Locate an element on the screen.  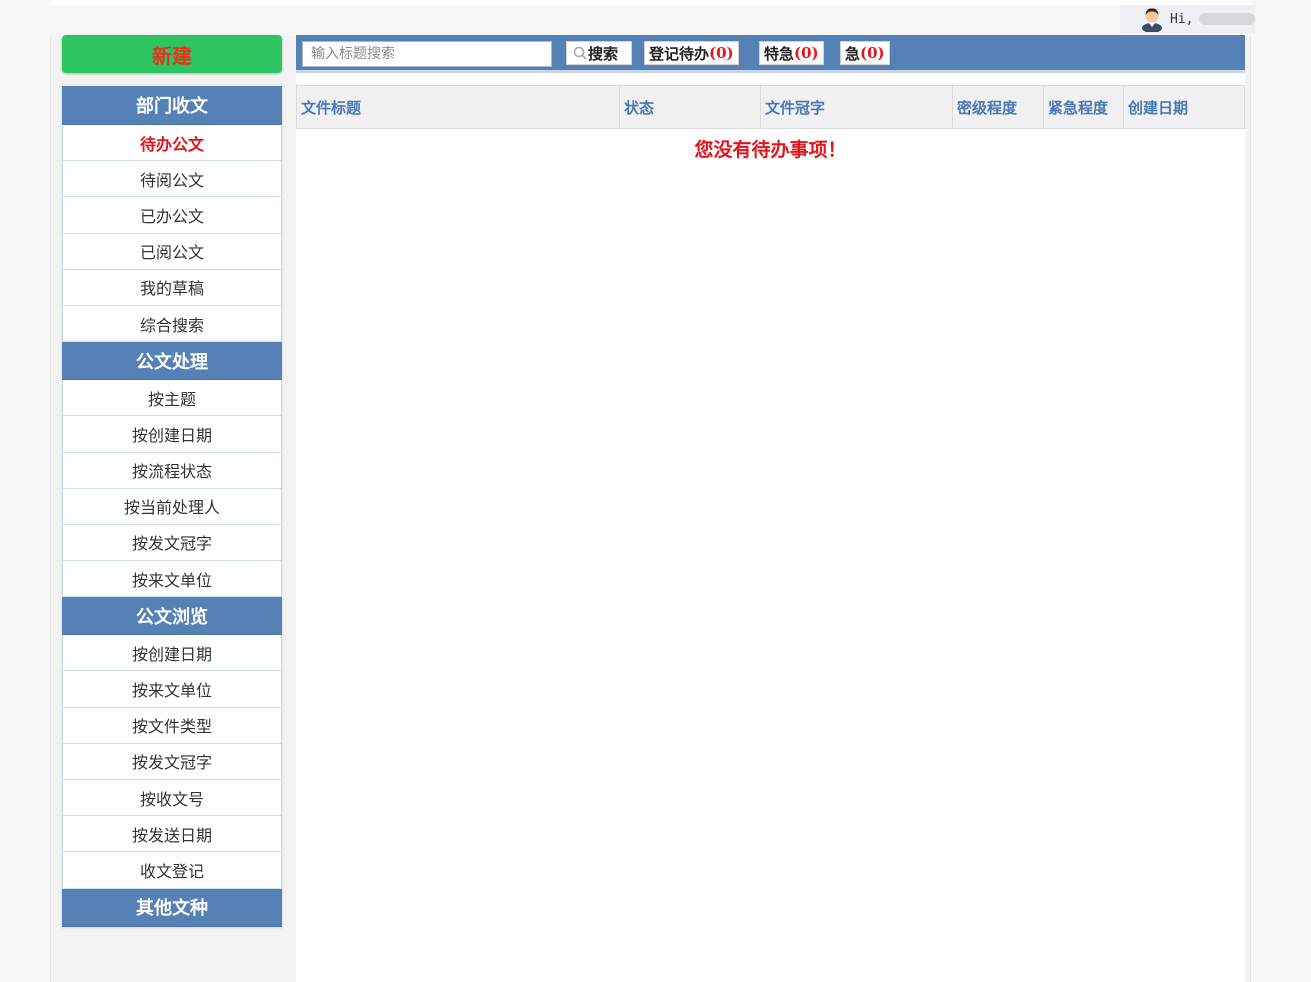
register-pending-button: 登记待办 (0) is located at coordinates (691, 53).